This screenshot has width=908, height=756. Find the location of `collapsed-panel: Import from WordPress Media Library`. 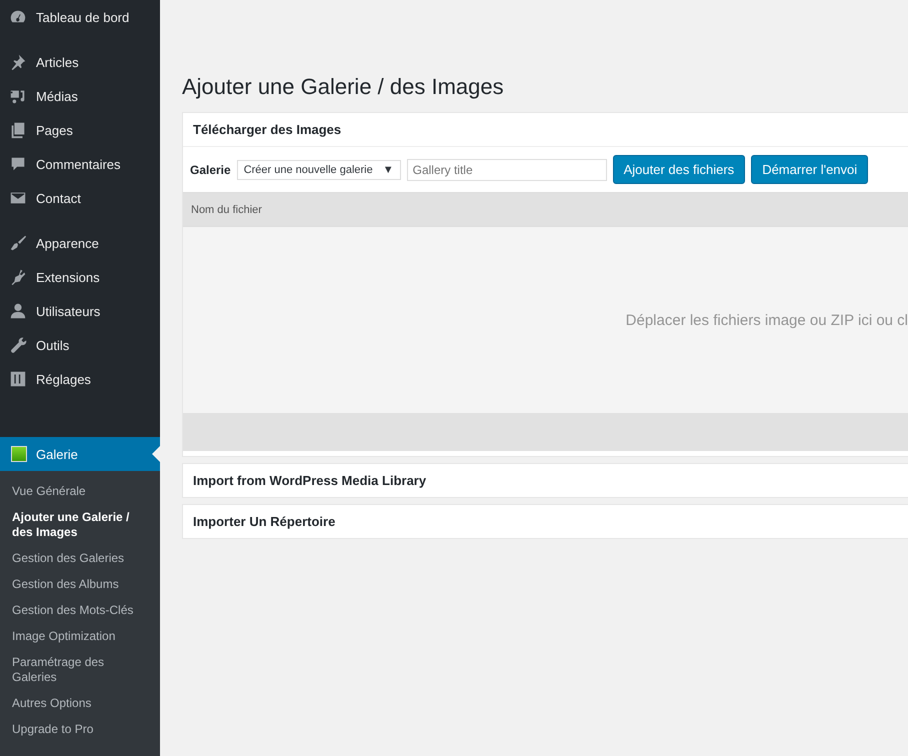

collapsed-panel: Import from WordPress Media Library is located at coordinates (545, 480).